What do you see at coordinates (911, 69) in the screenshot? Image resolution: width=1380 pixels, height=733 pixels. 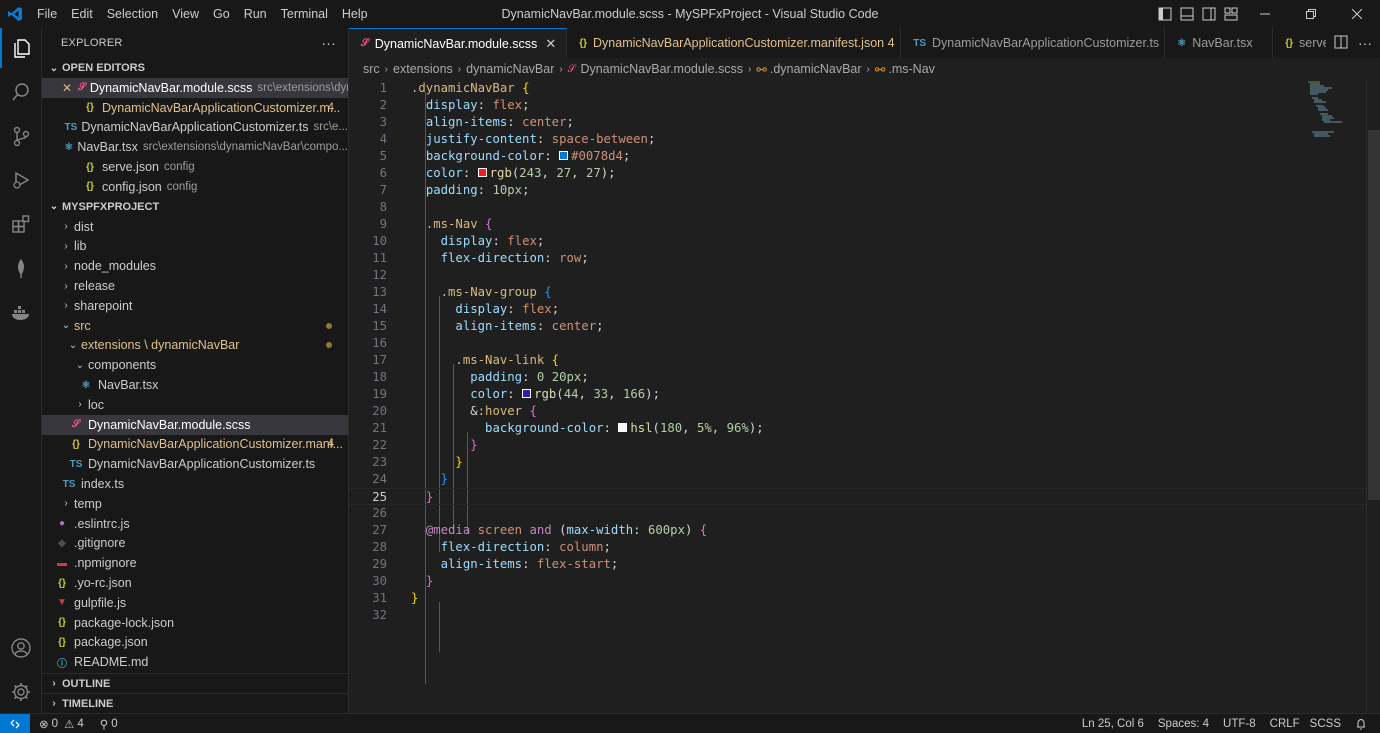 I see `breadcrumb-item: .ms-Nav` at bounding box center [911, 69].